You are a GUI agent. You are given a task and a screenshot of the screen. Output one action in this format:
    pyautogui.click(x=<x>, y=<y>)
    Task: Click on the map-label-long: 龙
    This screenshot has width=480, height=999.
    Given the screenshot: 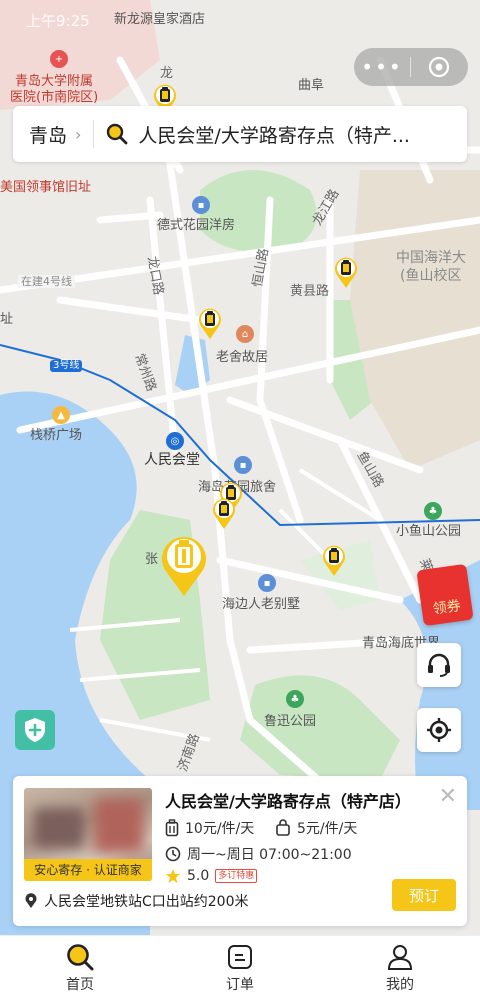 What is the action you would take?
    pyautogui.click(x=167, y=73)
    